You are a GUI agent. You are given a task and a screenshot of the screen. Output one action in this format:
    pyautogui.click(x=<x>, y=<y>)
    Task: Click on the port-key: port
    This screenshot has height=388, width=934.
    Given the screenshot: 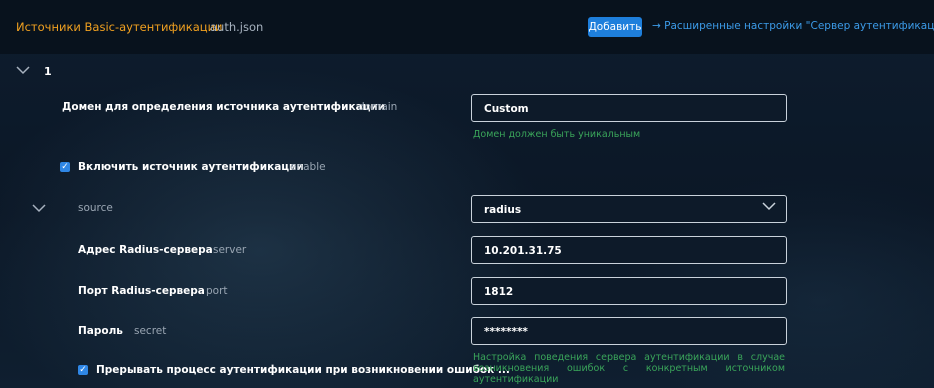 What is the action you would take?
    pyautogui.click(x=217, y=291)
    